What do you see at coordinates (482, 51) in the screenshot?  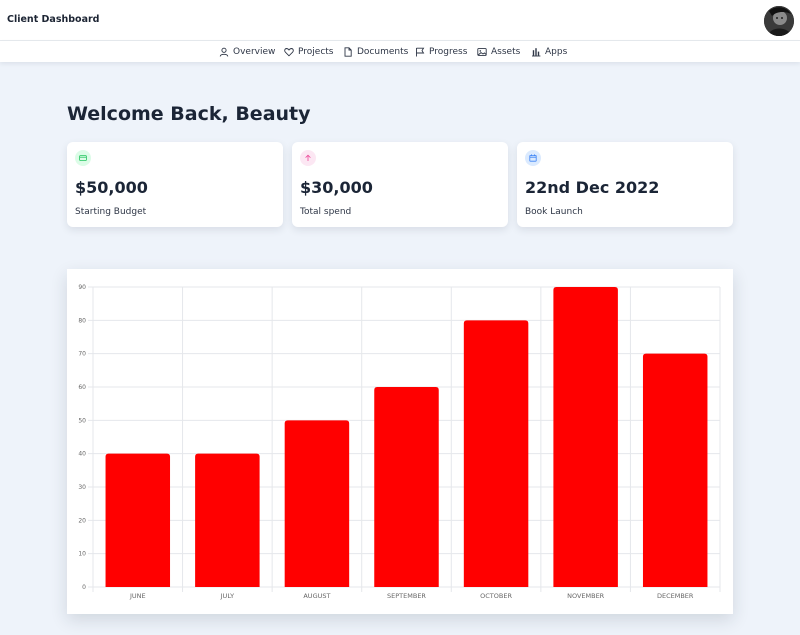 I see `image-icon` at bounding box center [482, 51].